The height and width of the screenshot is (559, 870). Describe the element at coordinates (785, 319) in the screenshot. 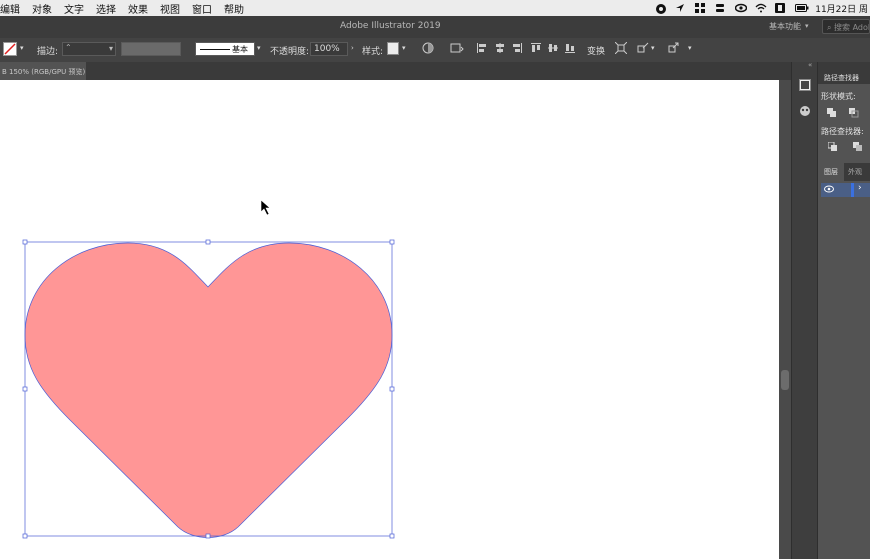

I see `vertical-scrollbar` at that location.